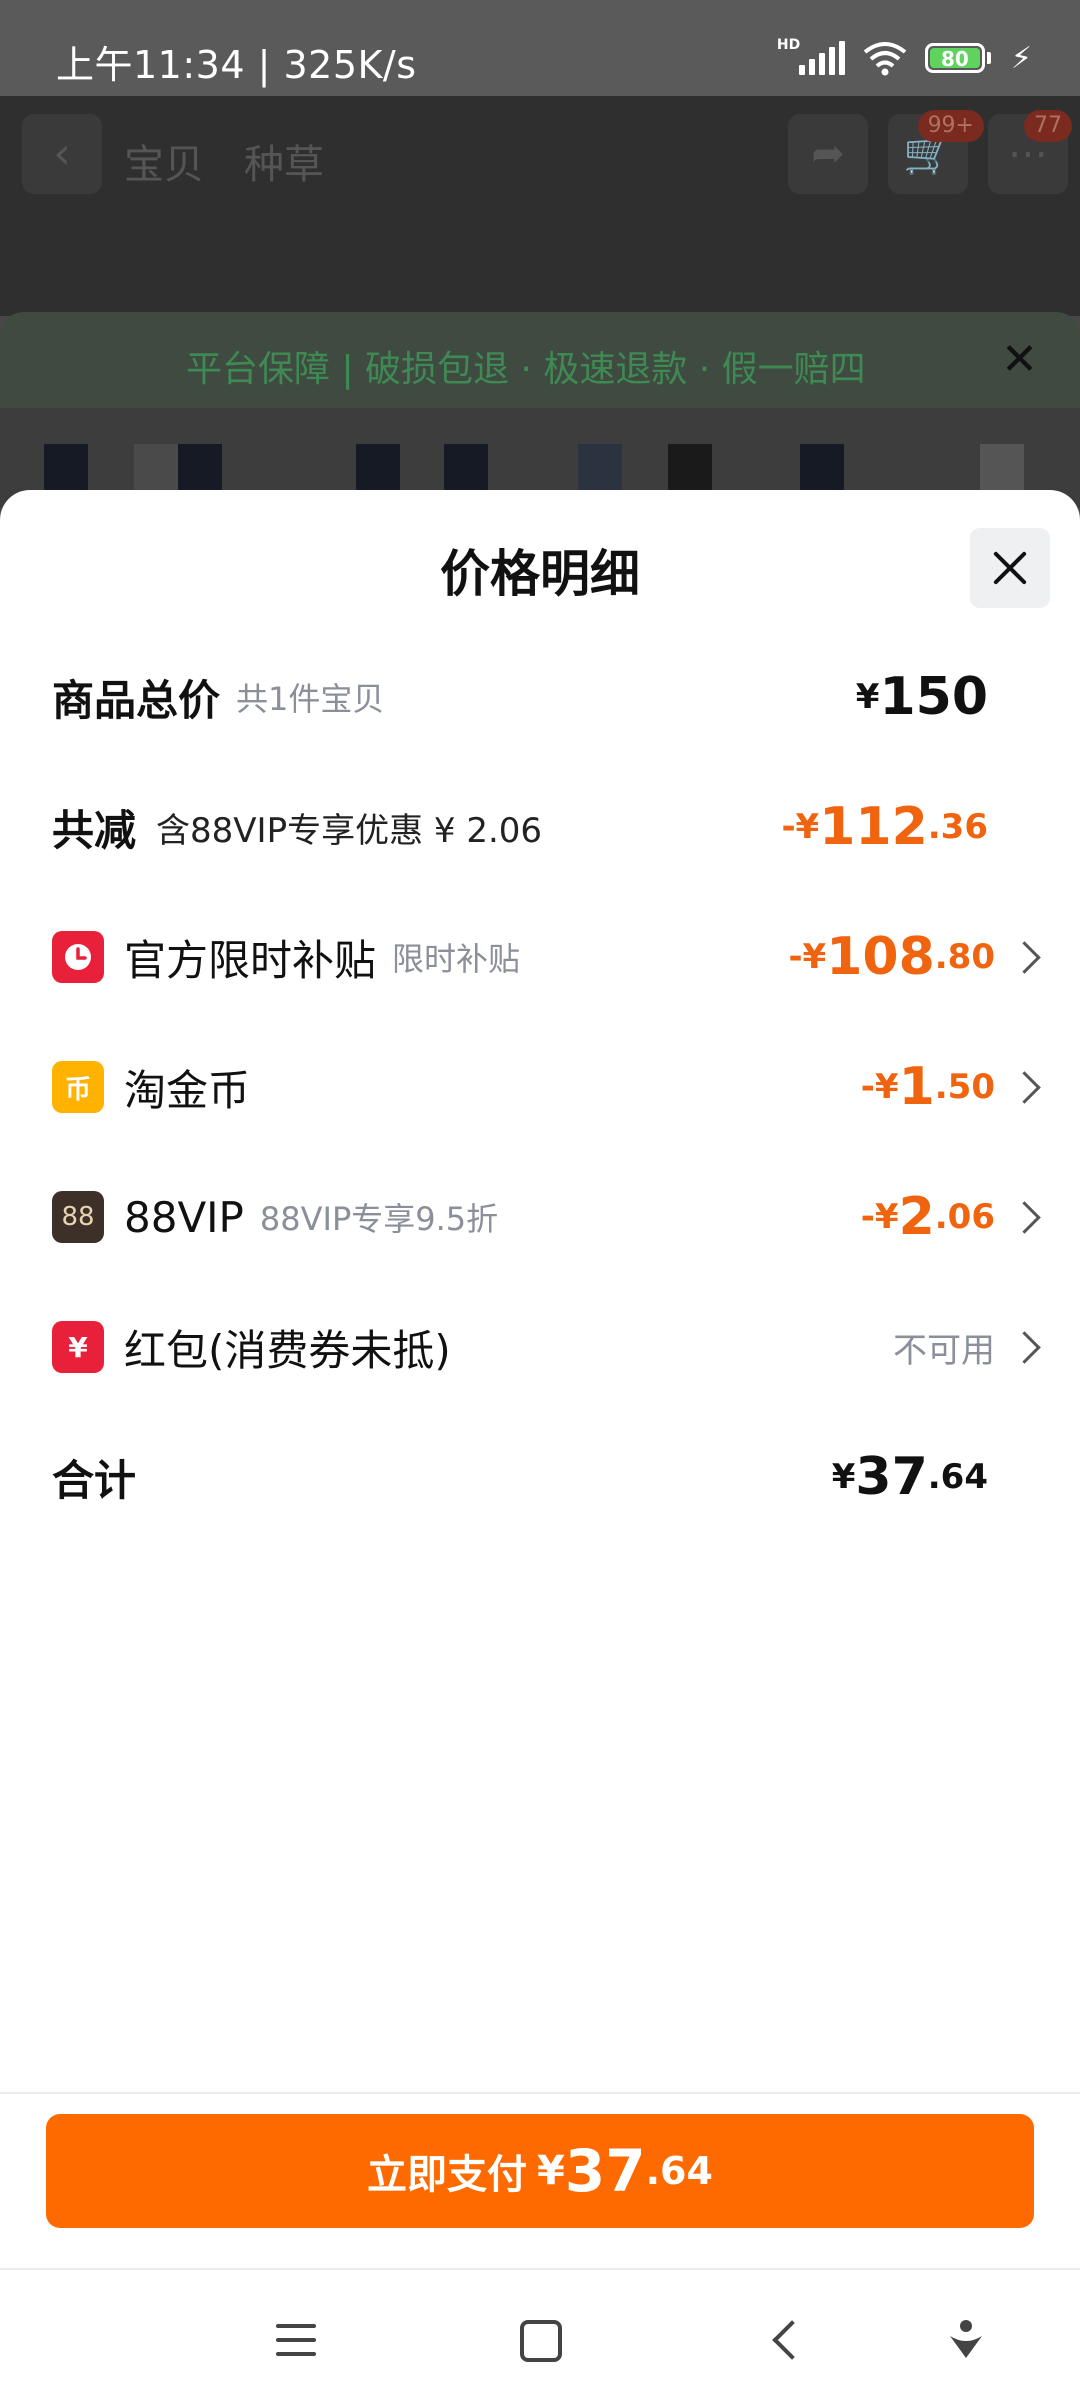 The height and width of the screenshot is (2400, 1080). Describe the element at coordinates (936, 152) in the screenshot. I see `cart-icon: 🛒 99+` at that location.